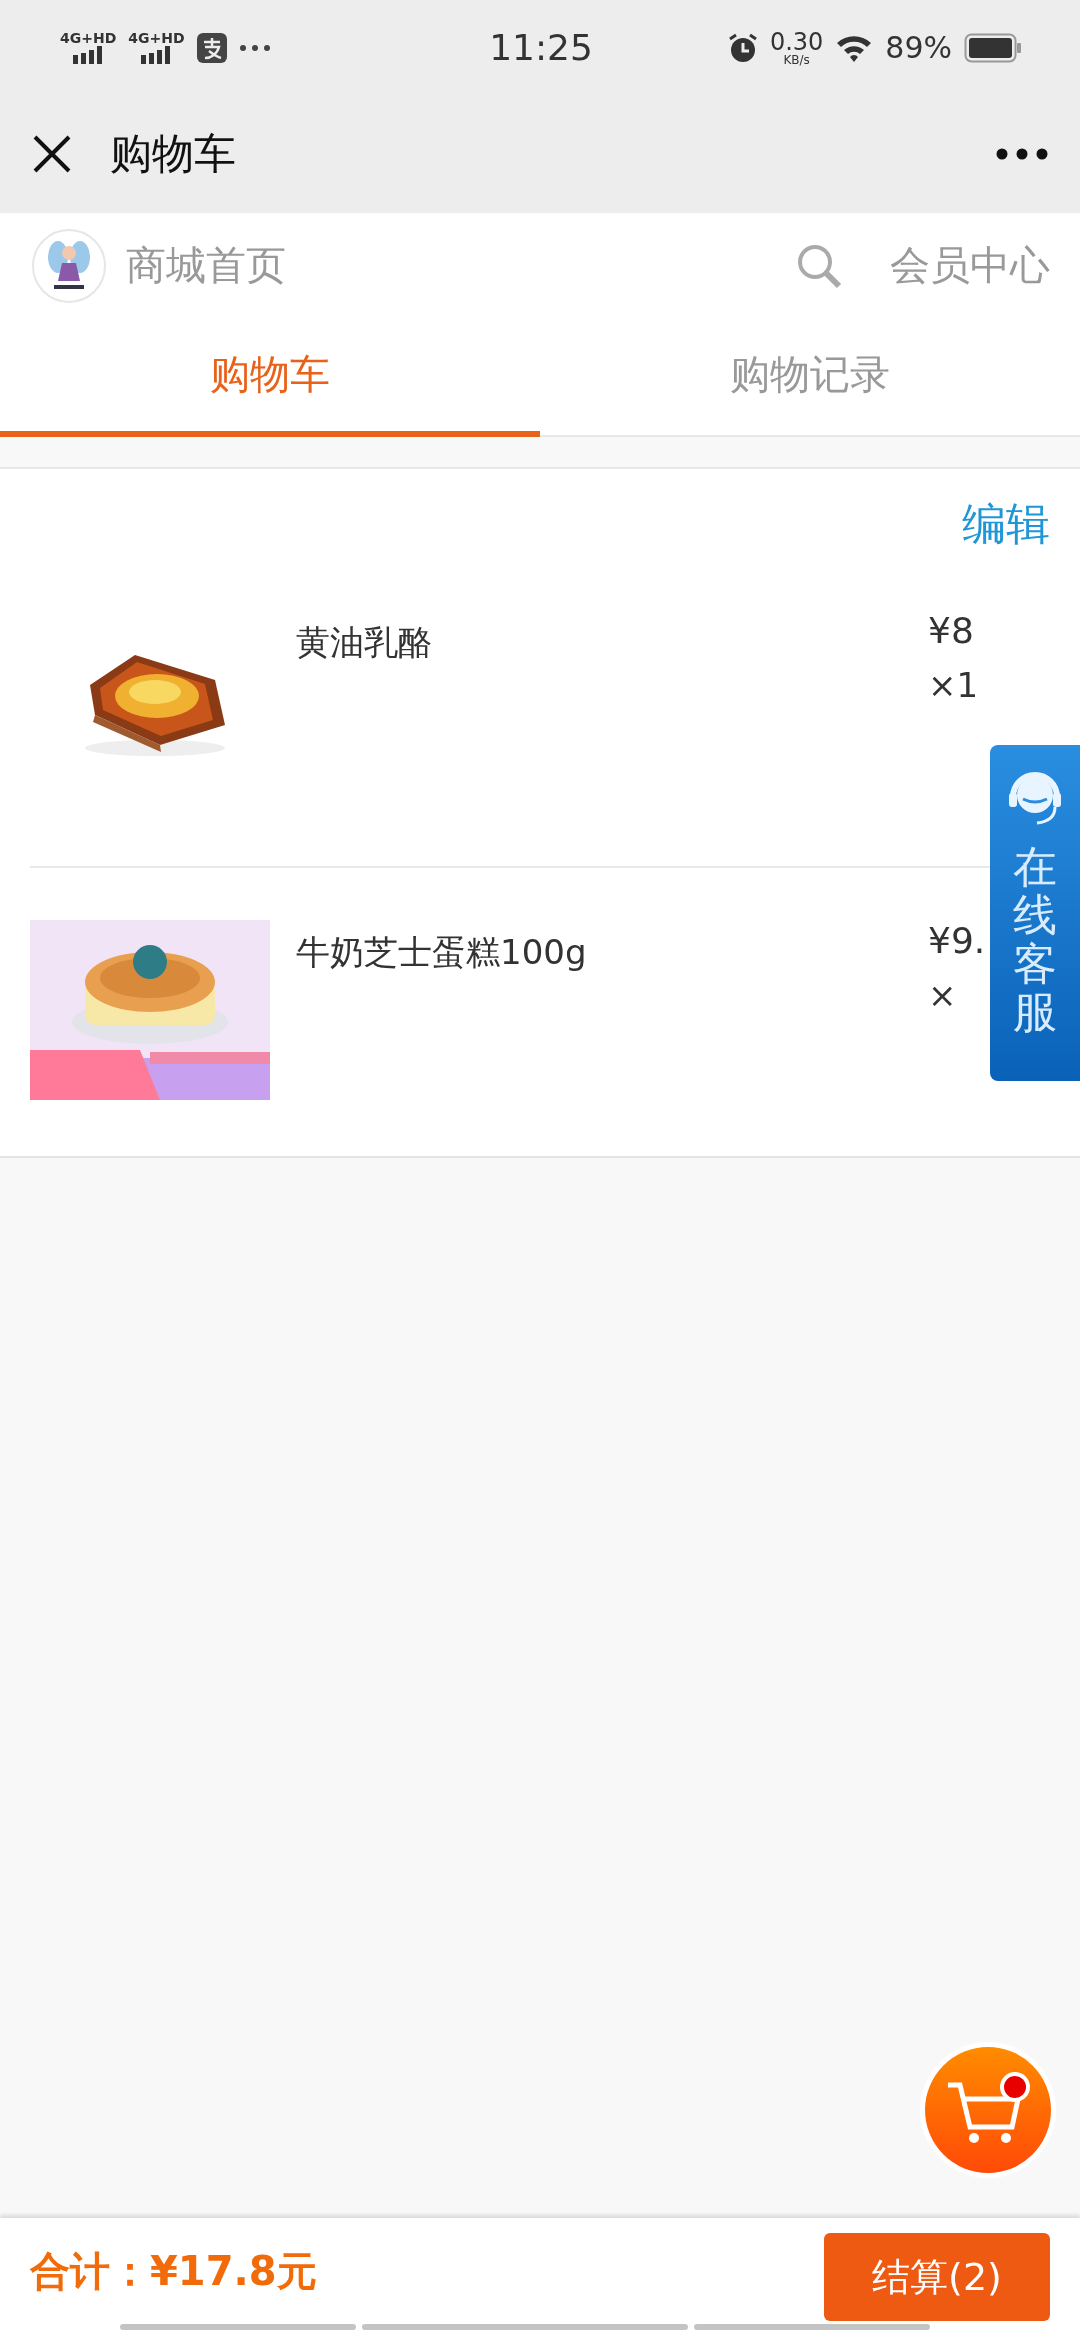  What do you see at coordinates (993, 47) in the screenshot?
I see `battery-icon` at bounding box center [993, 47].